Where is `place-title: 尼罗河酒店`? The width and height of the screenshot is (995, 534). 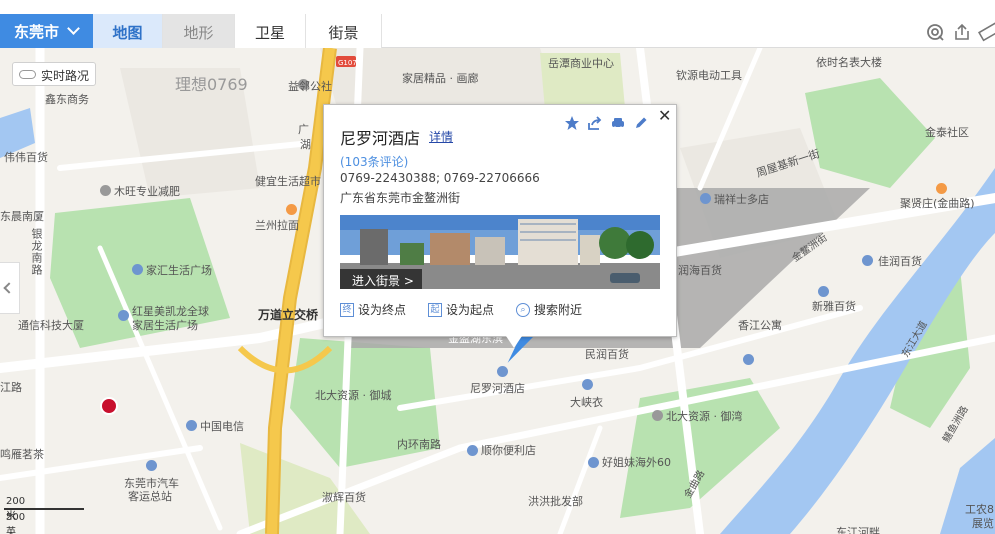
place-title: 尼罗河酒店 is located at coordinates (380, 138).